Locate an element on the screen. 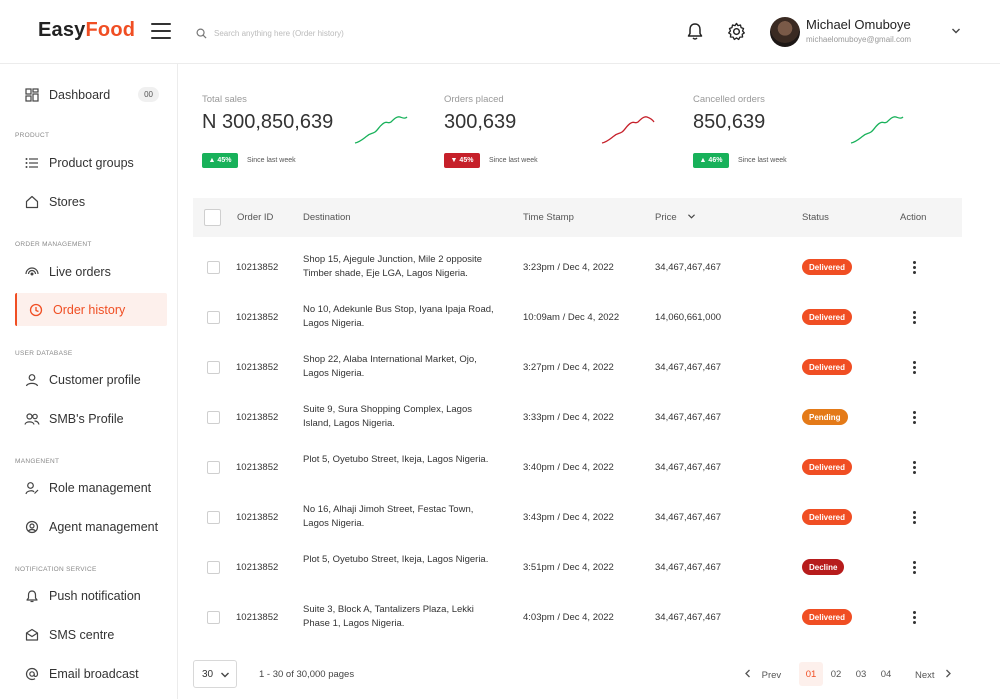 This screenshot has height=699, width=1000. search-icon is located at coordinates (201, 33).